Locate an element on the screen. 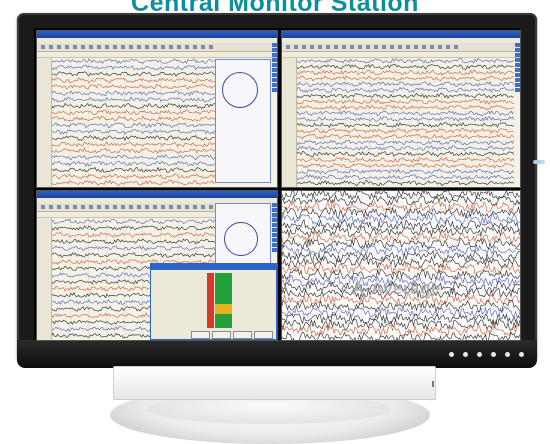  cable is located at coordinates (539, 162).